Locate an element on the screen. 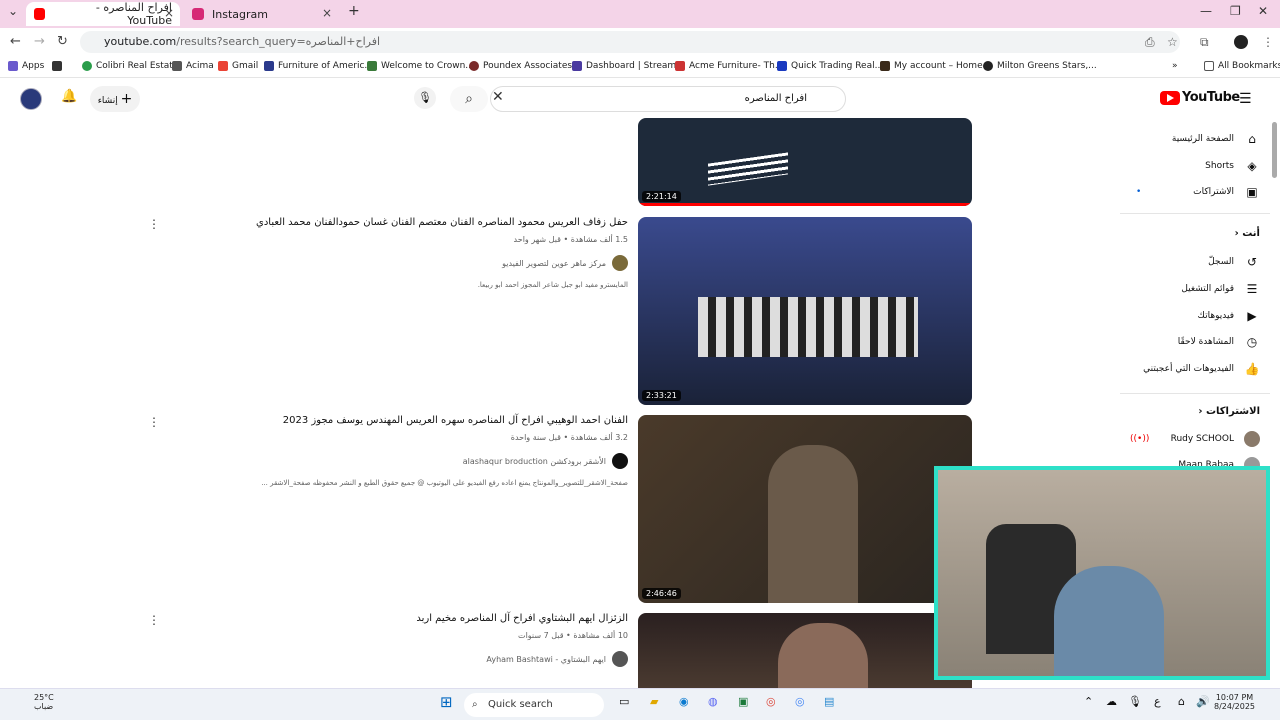 The image size is (1280, 720). tab-list-icon: ⌄ is located at coordinates (13, 11).